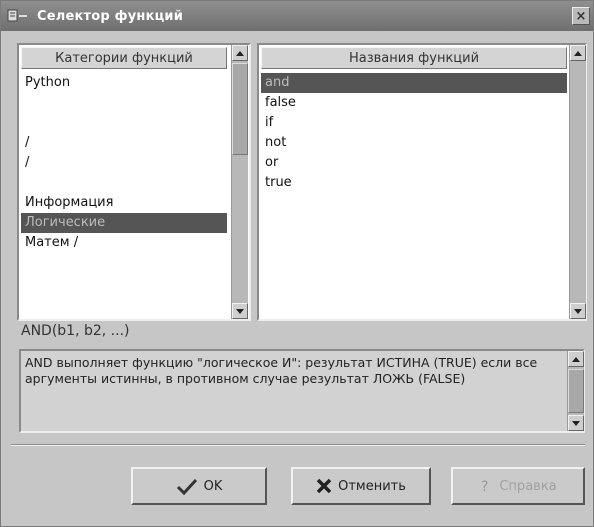 This screenshot has width=594, height=527. What do you see at coordinates (75, 331) in the screenshot?
I see `function-signature: AND(b1, b2, ...)` at bounding box center [75, 331].